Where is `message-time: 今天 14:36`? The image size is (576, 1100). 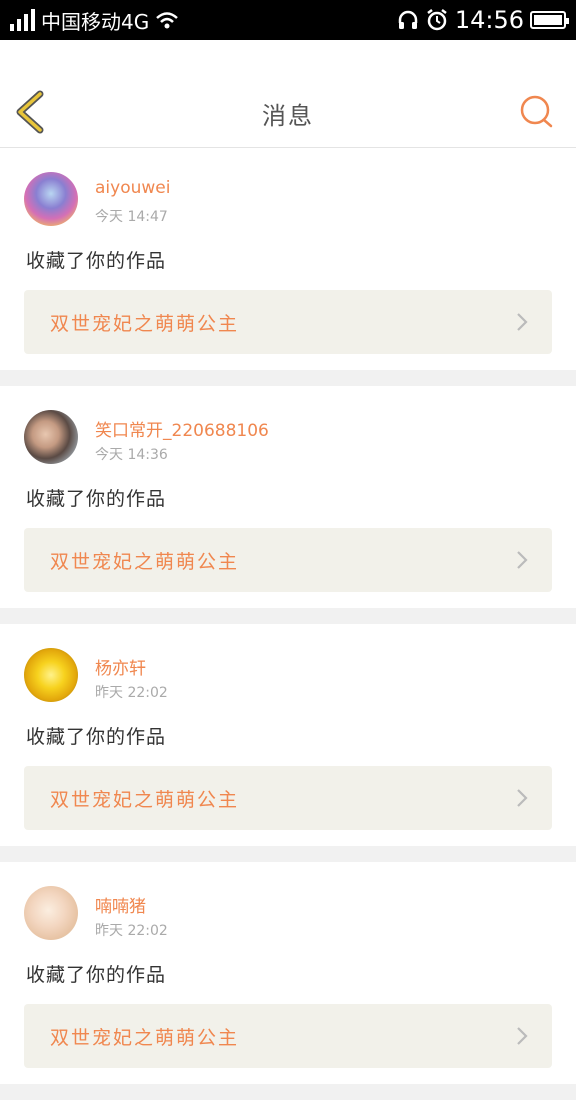 message-time: 今天 14:36 is located at coordinates (131, 455).